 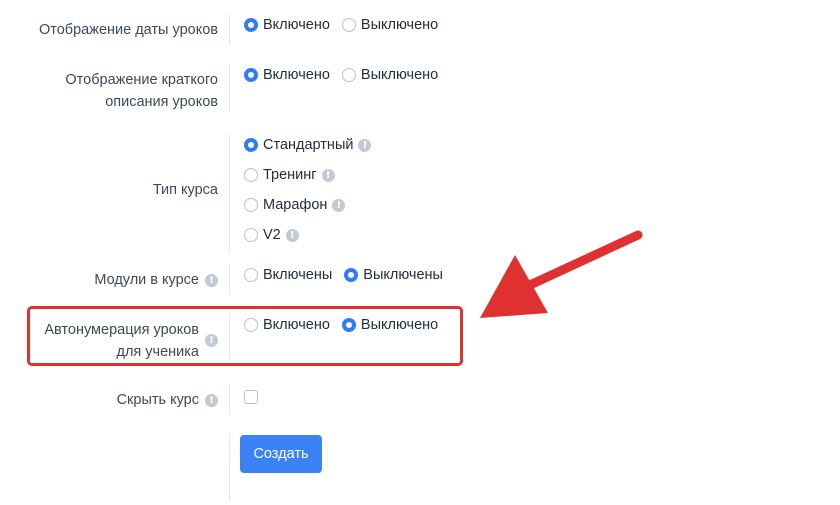 What do you see at coordinates (272, 235) in the screenshot?
I see `option-label: V2` at bounding box center [272, 235].